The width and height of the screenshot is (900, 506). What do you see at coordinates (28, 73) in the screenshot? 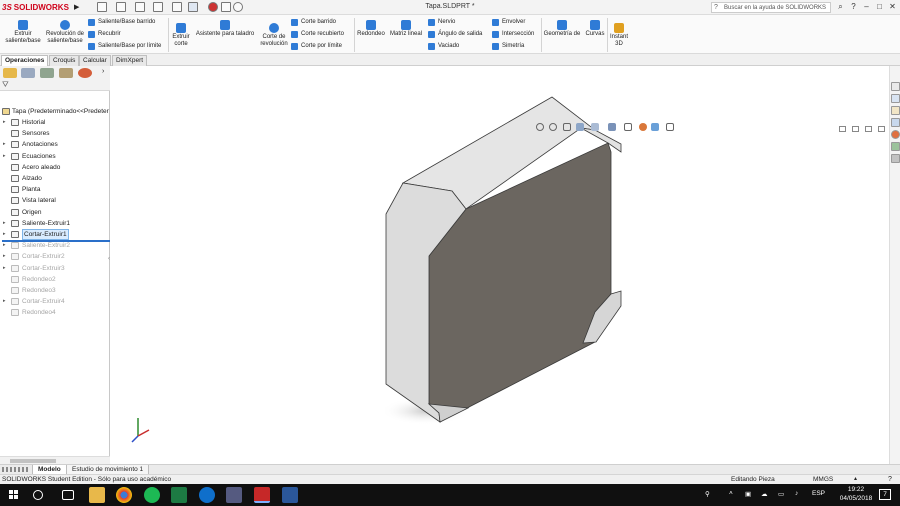
I see `property-manager-tab-icon` at bounding box center [28, 73].